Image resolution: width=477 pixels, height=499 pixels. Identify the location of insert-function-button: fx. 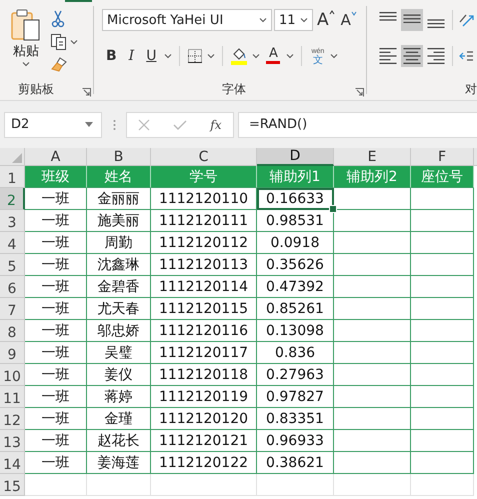
(216, 125).